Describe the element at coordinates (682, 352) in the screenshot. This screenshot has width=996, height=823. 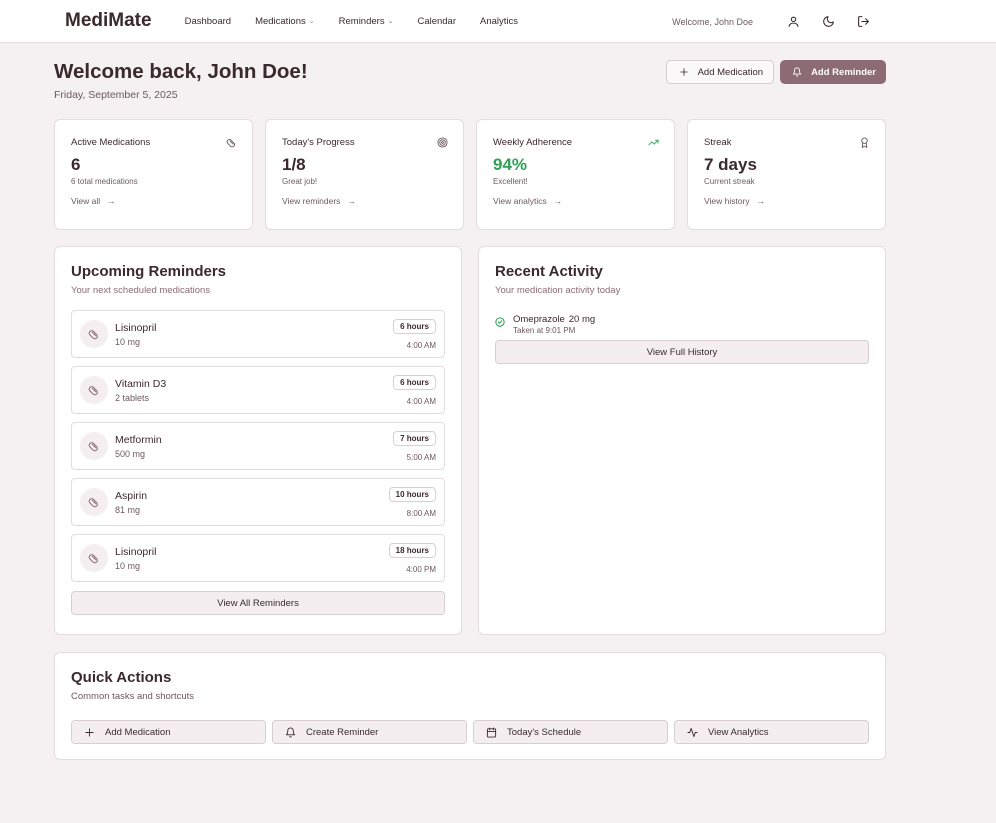
I see `view-full-history-button: View Full History` at that location.